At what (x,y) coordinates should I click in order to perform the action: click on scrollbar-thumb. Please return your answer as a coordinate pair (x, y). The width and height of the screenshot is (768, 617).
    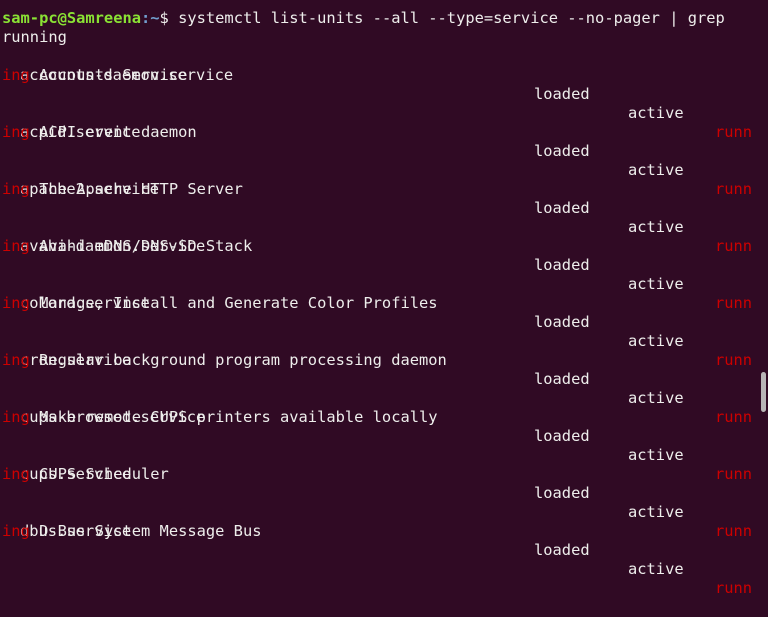
    Looking at the image, I should click on (763, 392).